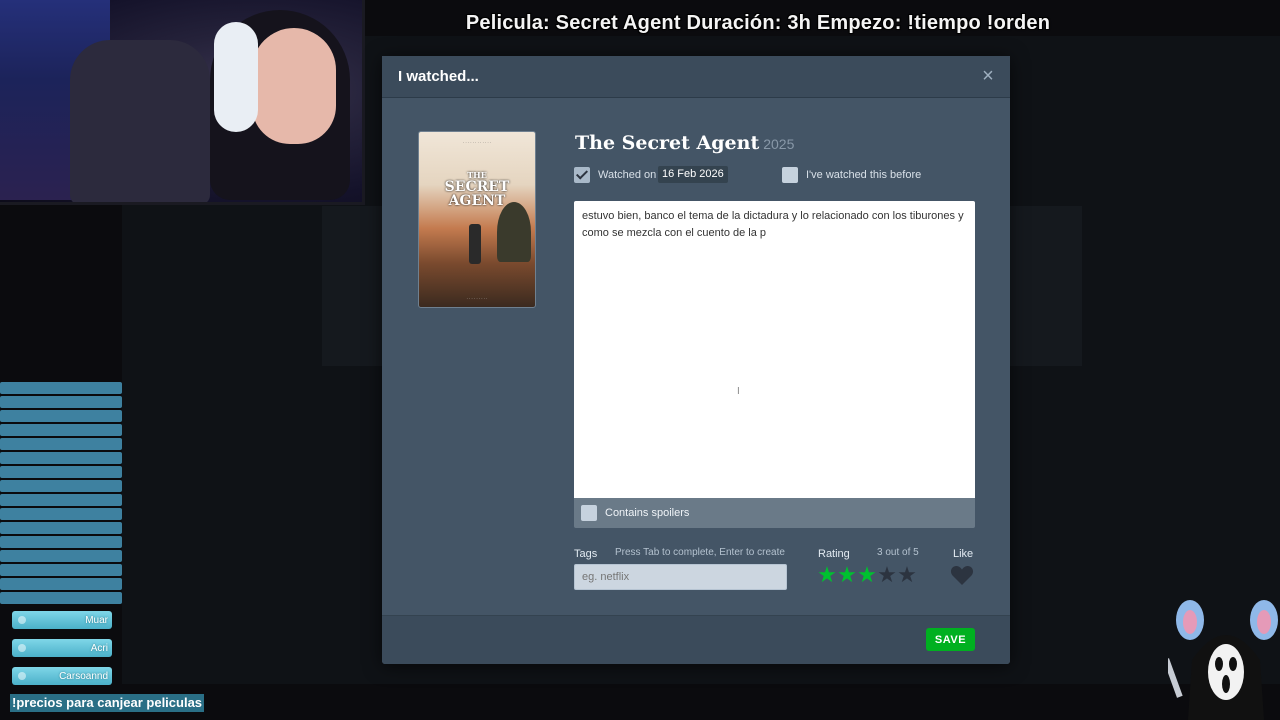 The image size is (1280, 720). What do you see at coordinates (1223, 660) in the screenshot?
I see `ghostface-mascot-icon` at bounding box center [1223, 660].